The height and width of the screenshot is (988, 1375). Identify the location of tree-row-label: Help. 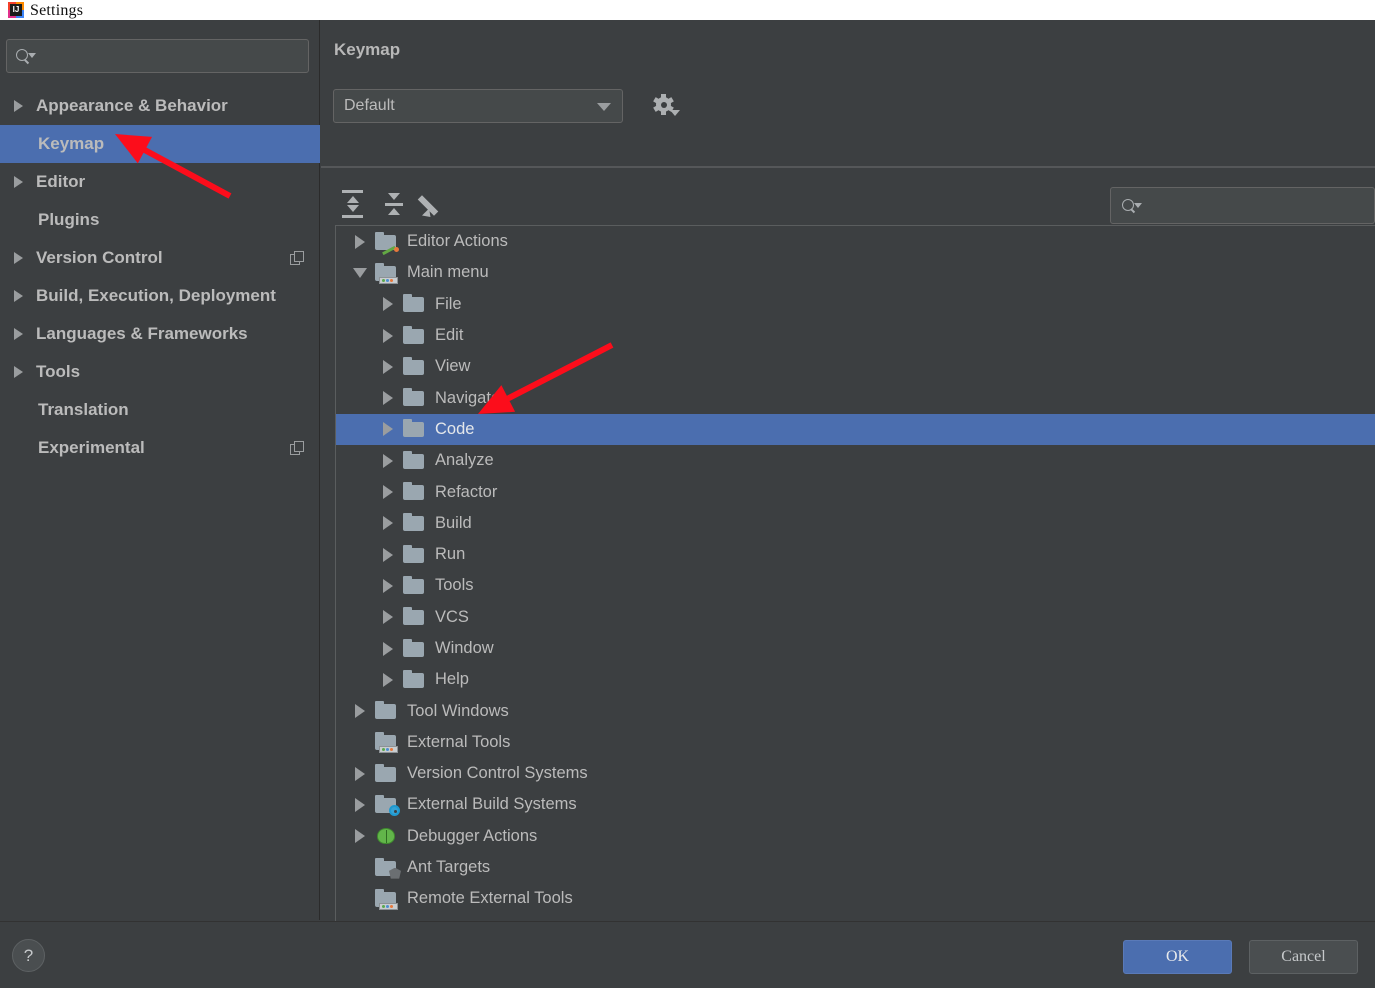
(452, 679).